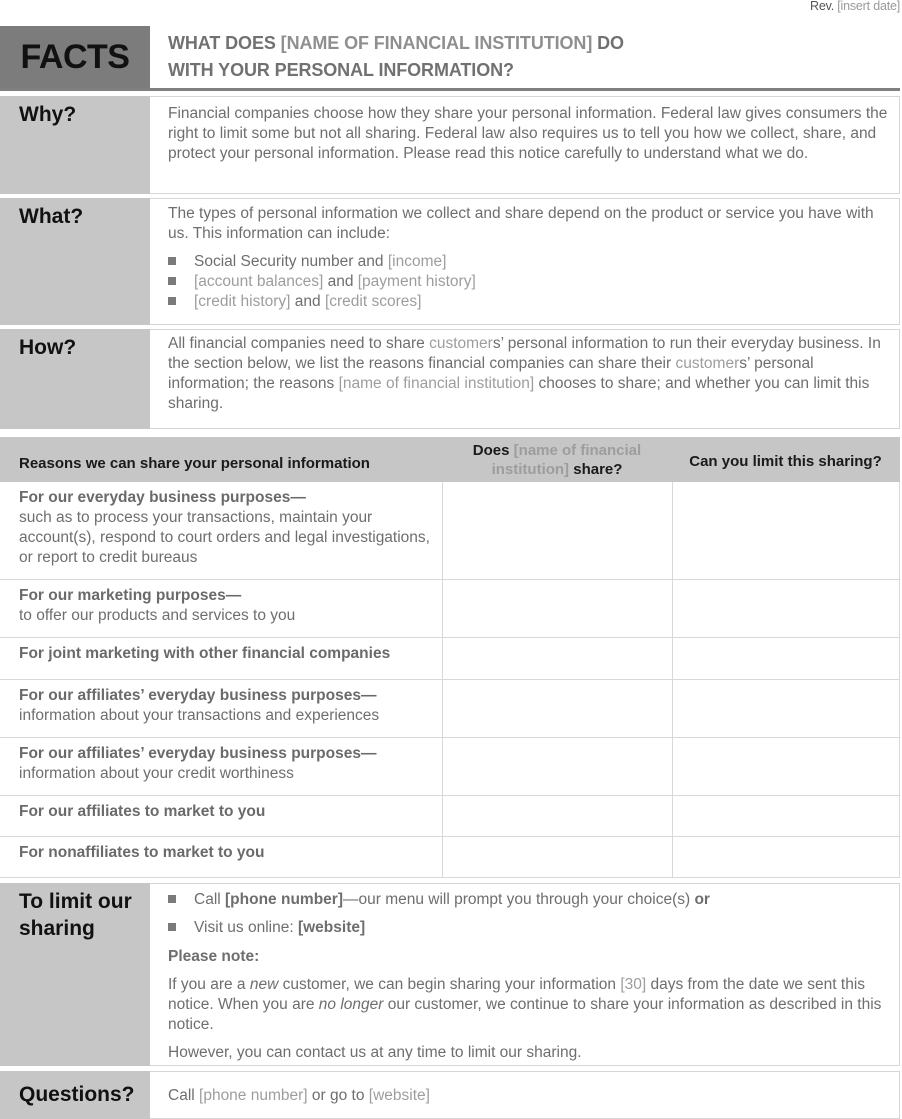 Image resolution: width=902 pixels, height=1119 pixels. What do you see at coordinates (142, 852) in the screenshot?
I see `reason-heading: For nonaffiliates to market to you` at bounding box center [142, 852].